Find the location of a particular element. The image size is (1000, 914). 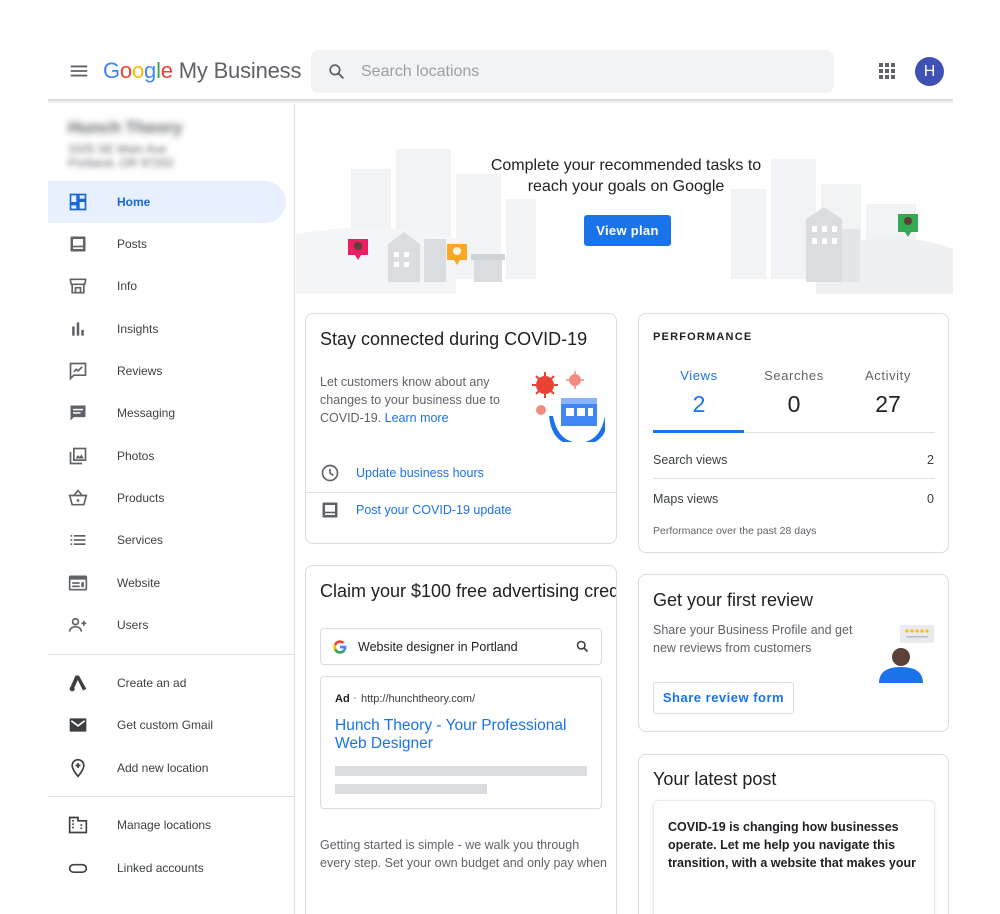

person-add-icon is located at coordinates (77, 624).